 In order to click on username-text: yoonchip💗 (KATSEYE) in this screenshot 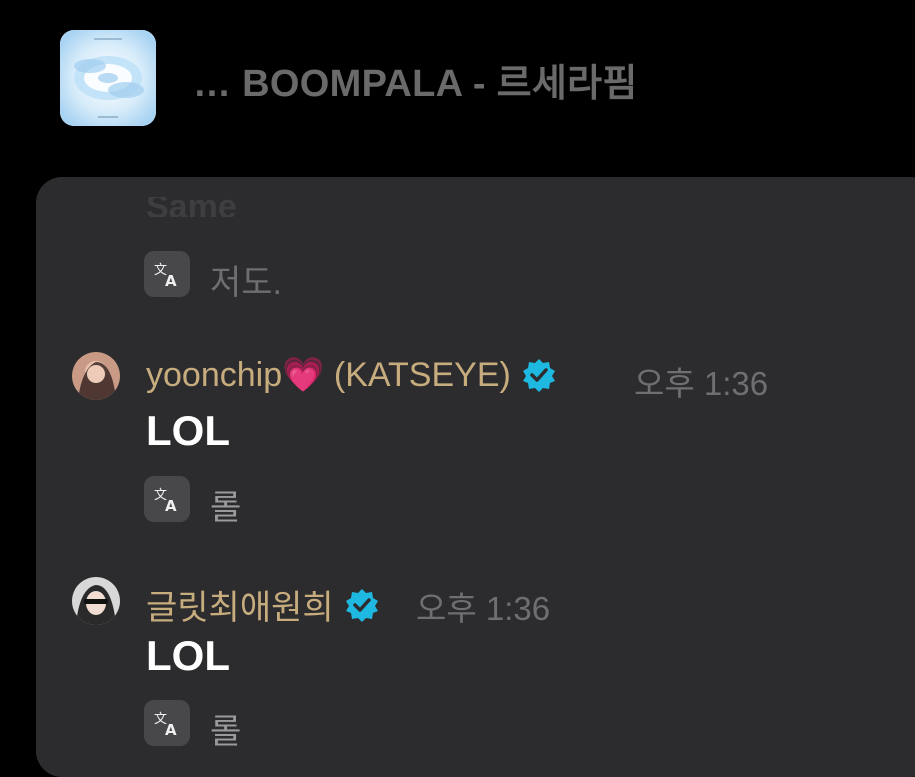, I will do `click(328, 375)`.